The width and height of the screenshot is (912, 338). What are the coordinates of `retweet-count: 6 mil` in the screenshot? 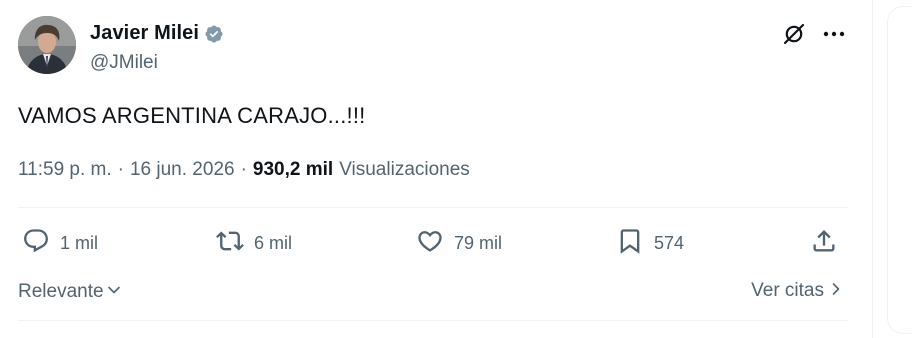 It's located at (273, 242).